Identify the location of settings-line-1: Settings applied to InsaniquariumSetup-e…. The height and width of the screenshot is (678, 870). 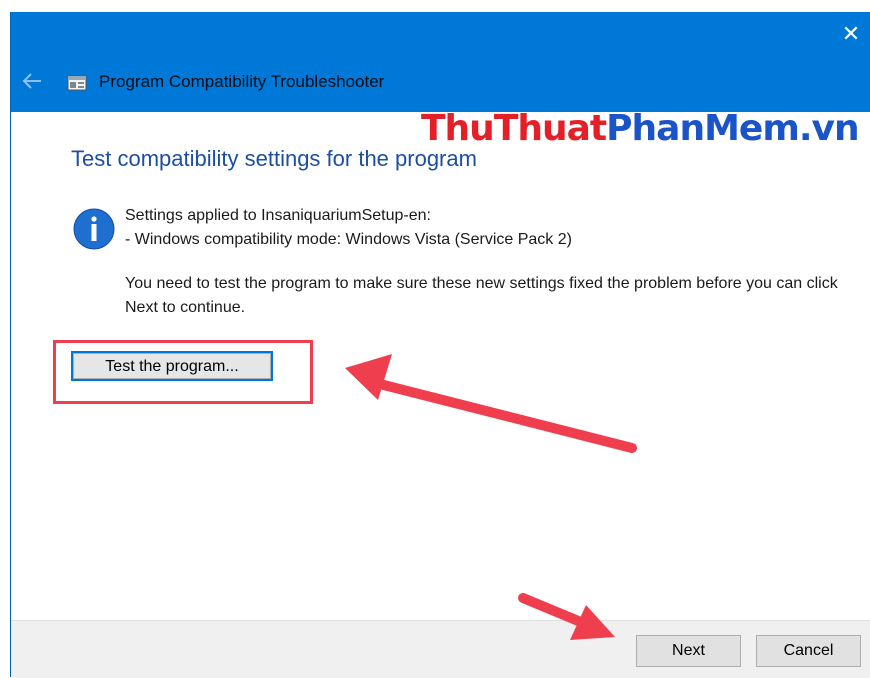
(278, 215).